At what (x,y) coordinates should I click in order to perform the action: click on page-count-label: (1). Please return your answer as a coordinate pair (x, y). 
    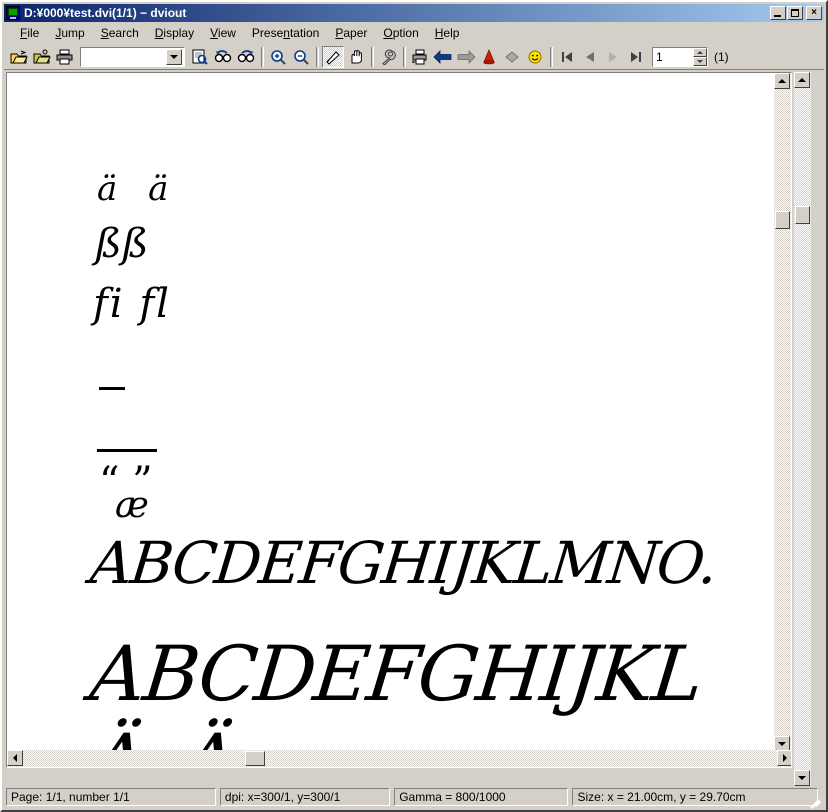
    Looking at the image, I should click on (721, 56).